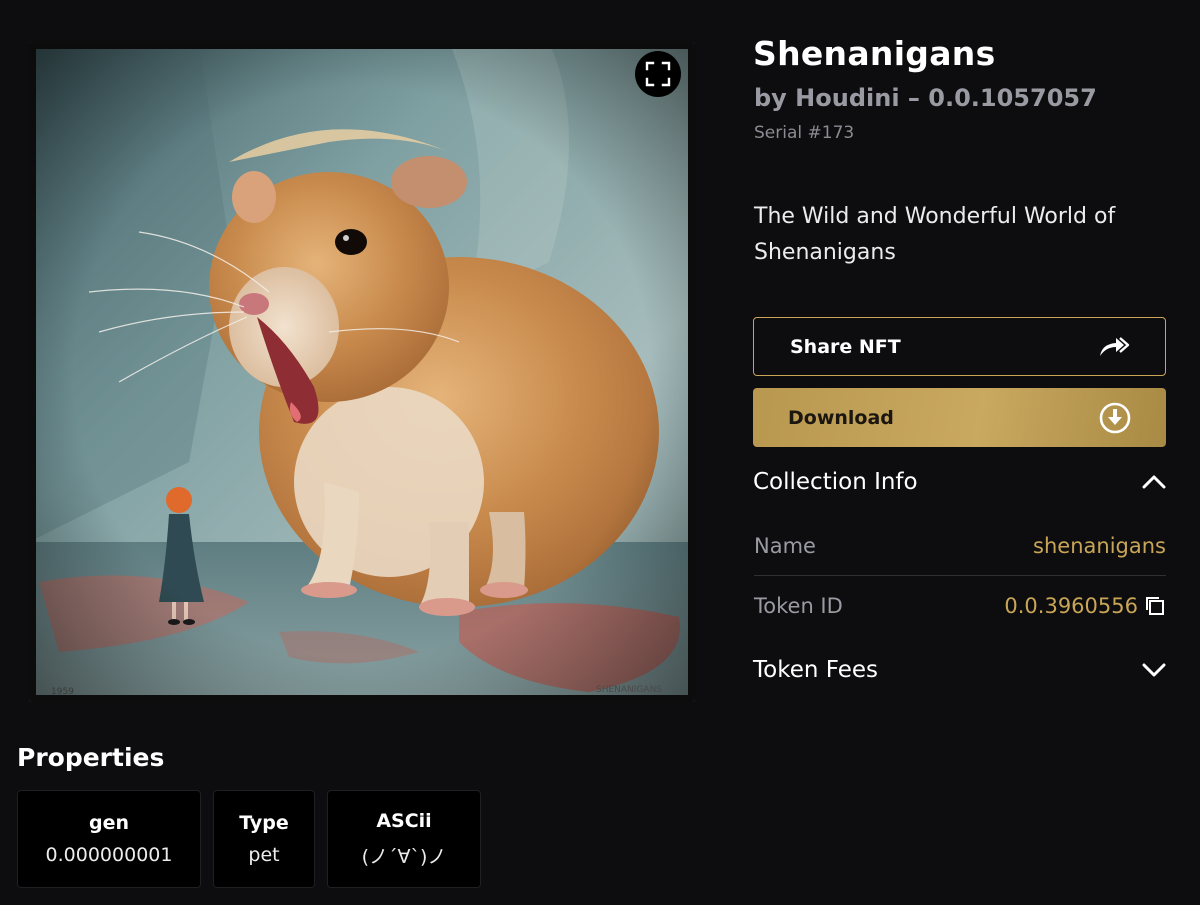  I want to click on property-card-type: Type pet, so click(264, 839).